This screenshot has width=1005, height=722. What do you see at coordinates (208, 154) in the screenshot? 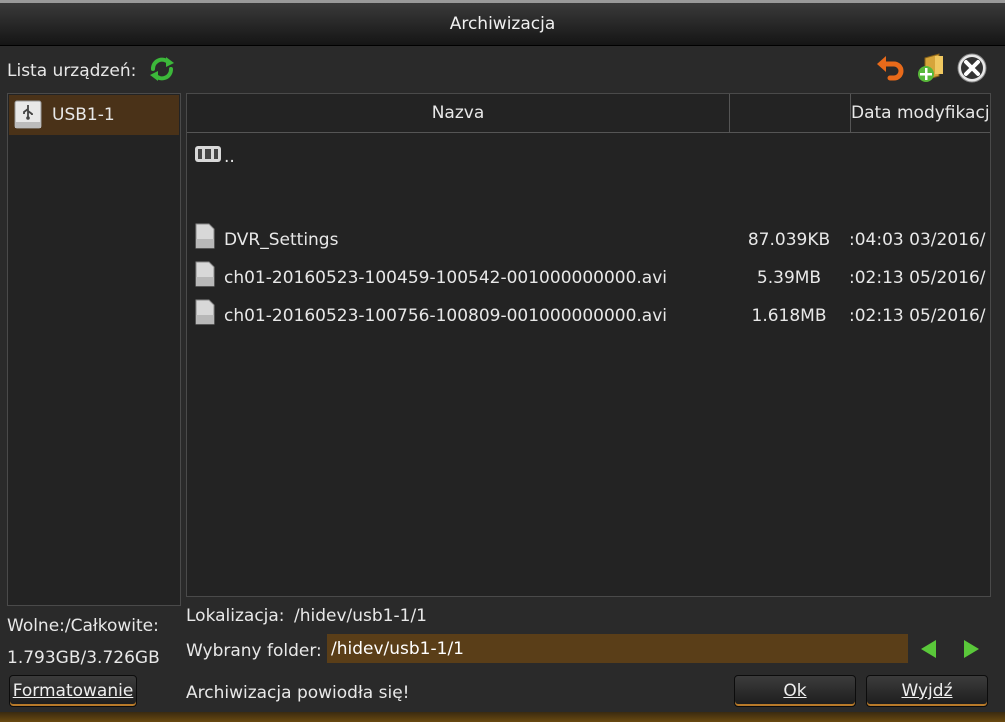
I see `folder-up-icon` at bounding box center [208, 154].